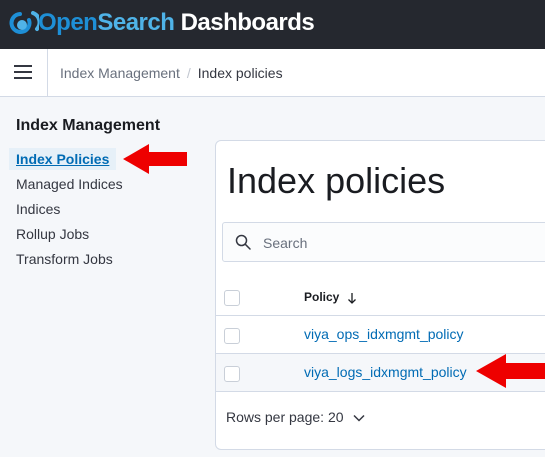 Image resolution: width=545 pixels, height=457 pixels. I want to click on top-header-bar: OpenSearch Dashboards, so click(272, 24).